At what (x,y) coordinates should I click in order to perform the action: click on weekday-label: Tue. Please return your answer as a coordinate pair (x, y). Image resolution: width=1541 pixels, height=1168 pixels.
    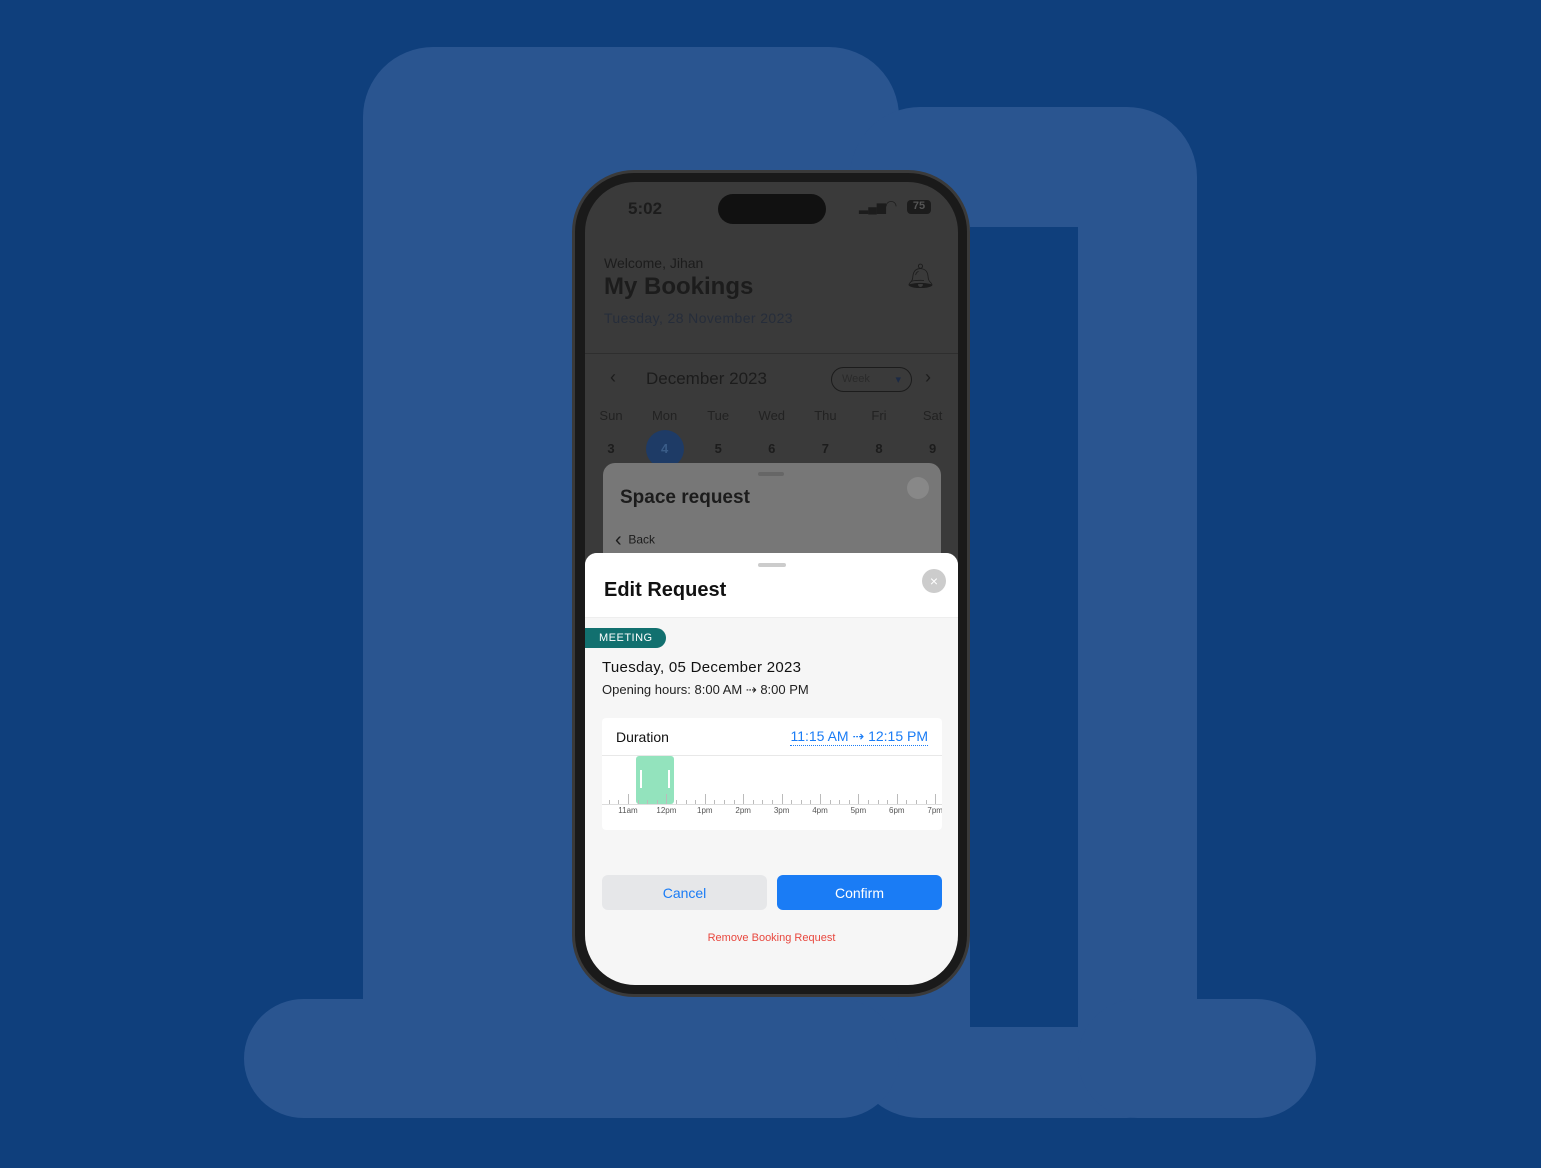
    Looking at the image, I should click on (718, 415).